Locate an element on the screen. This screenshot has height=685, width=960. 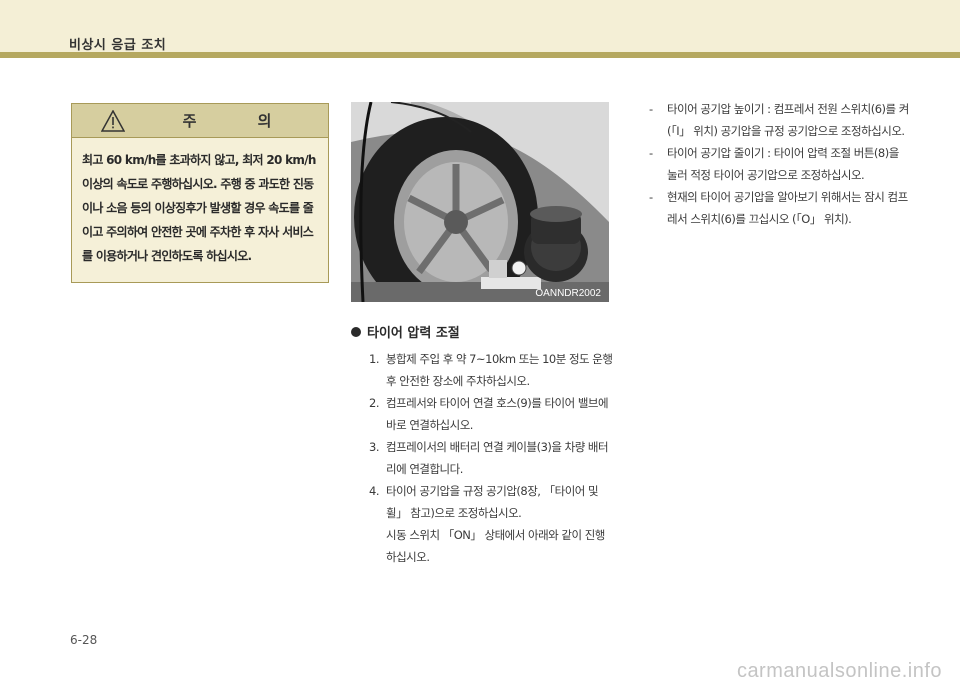
step-number: 2. is located at coordinates (374, 403).